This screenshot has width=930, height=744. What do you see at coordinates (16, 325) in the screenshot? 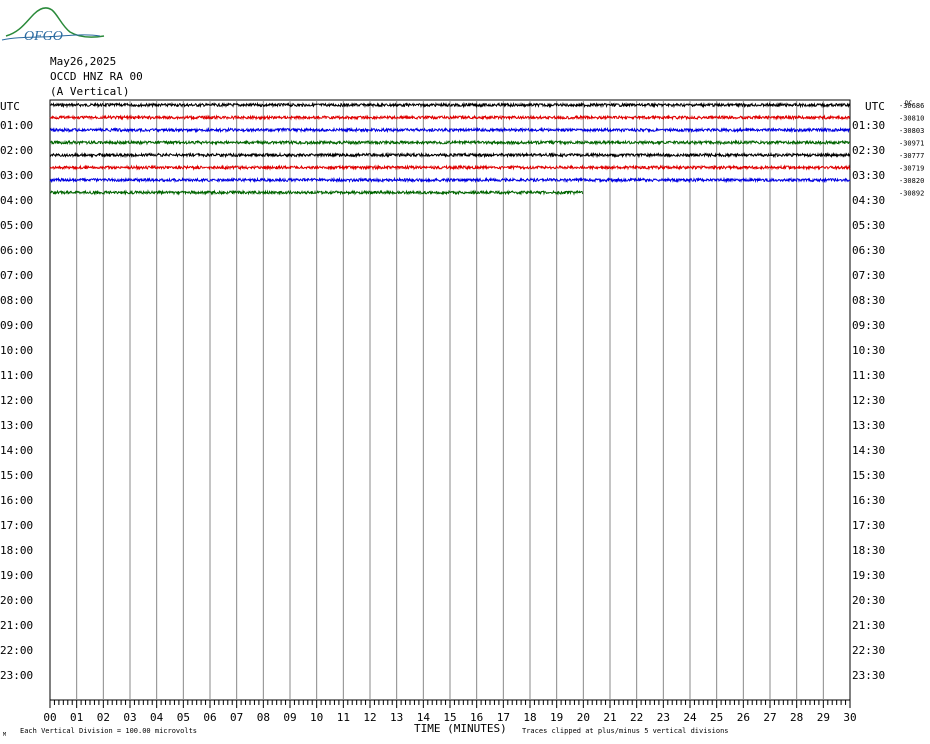
I see `row-label-left: 09:00` at bounding box center [16, 325].